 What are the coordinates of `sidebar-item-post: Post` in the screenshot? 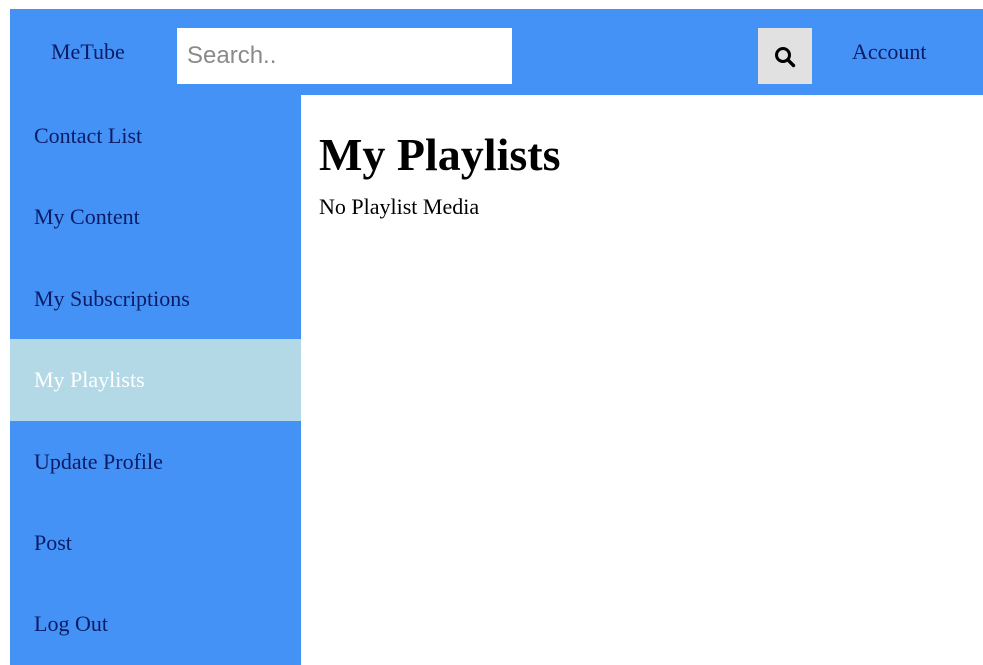 It's located at (155, 542).